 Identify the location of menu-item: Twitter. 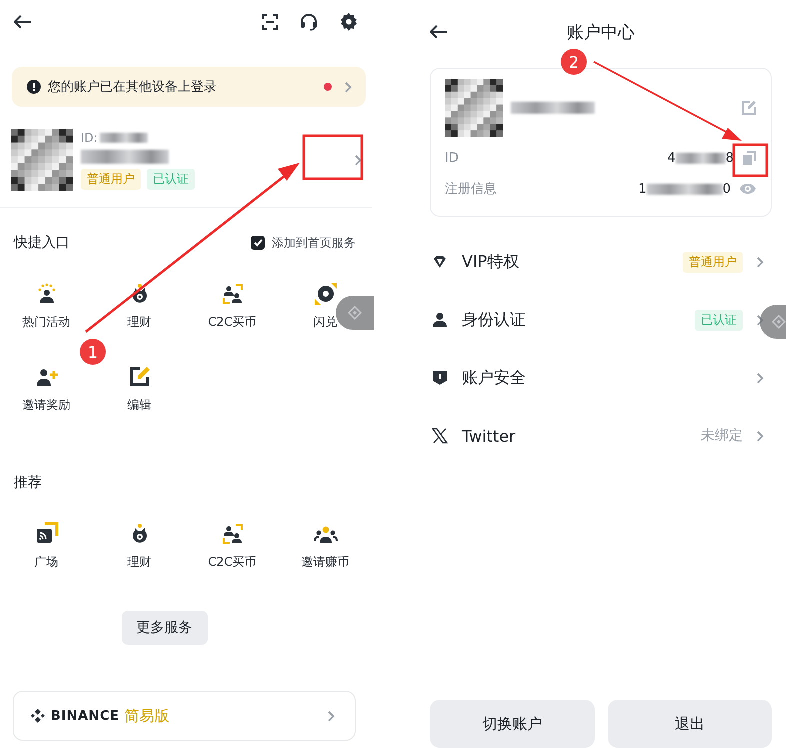
(489, 436).